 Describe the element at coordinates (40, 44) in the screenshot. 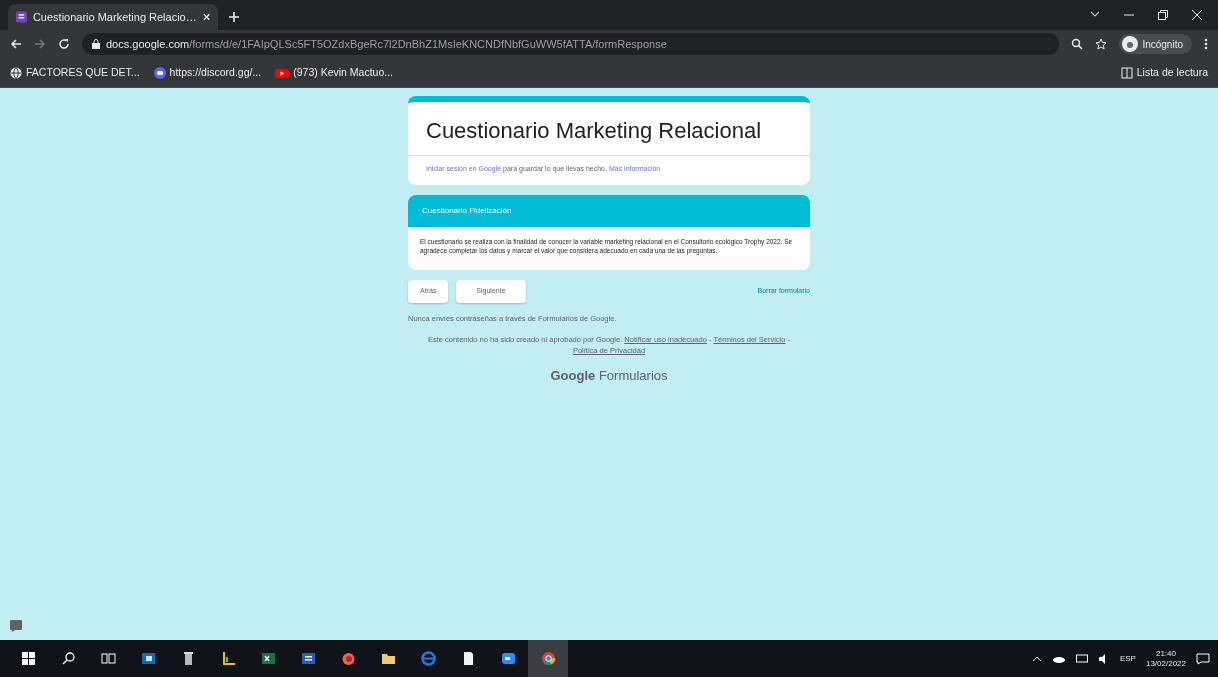

I see `forward-arrow-icon` at that location.